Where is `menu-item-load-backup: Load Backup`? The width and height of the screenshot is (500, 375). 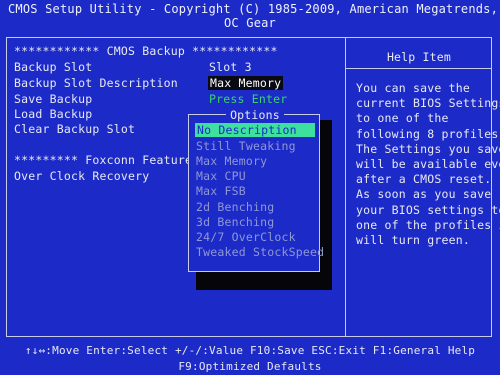
menu-item-load-backup: Load Backup is located at coordinates (53, 114).